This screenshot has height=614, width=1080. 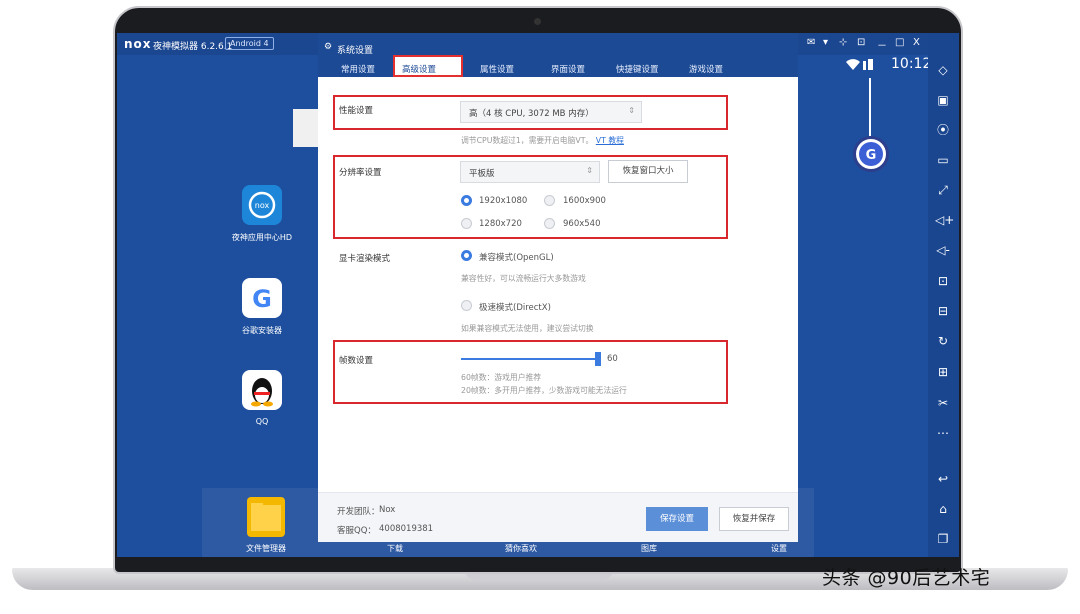 What do you see at coordinates (648, 171) in the screenshot?
I see `restore-window-size-button: 恢复窗口大小` at bounding box center [648, 171].